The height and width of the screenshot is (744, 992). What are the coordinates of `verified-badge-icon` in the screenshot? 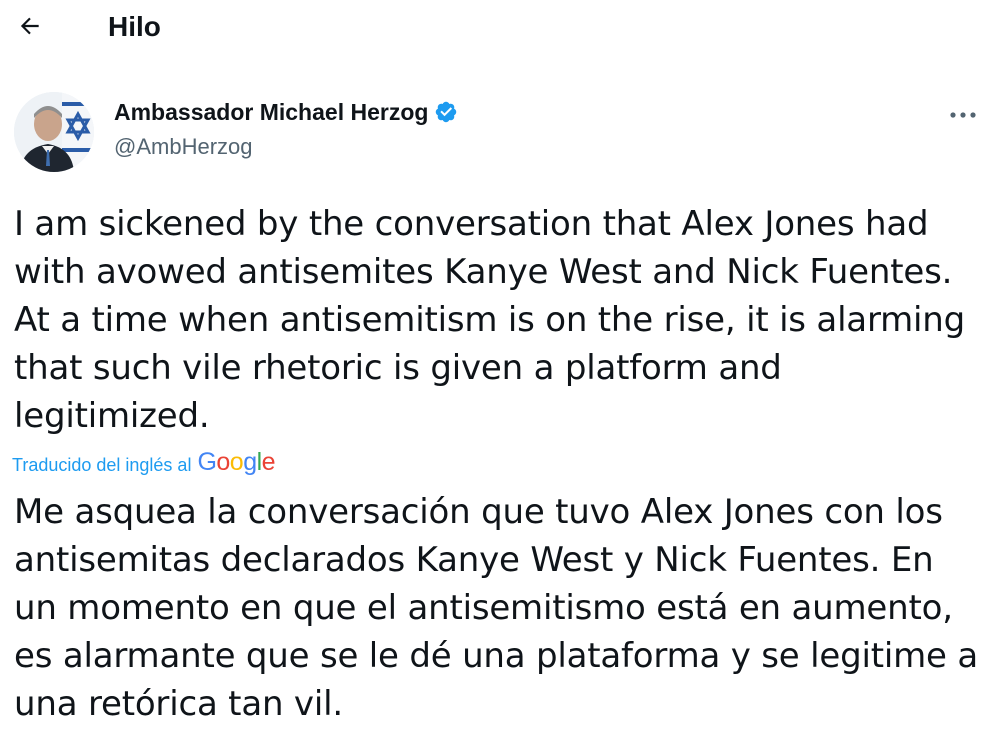 It's located at (446, 112).